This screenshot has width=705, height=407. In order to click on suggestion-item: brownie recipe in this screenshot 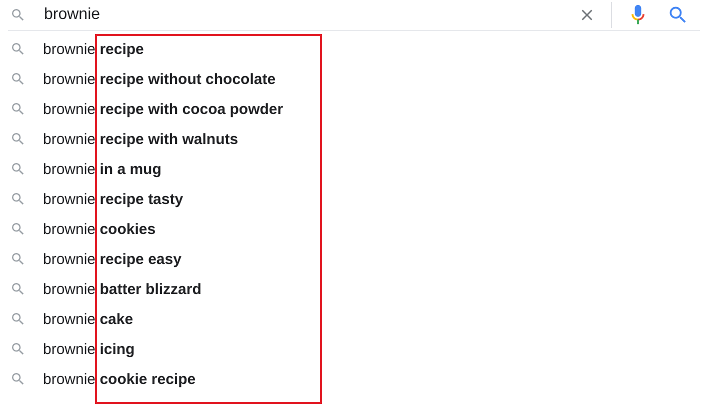, I will do `click(93, 49)`.